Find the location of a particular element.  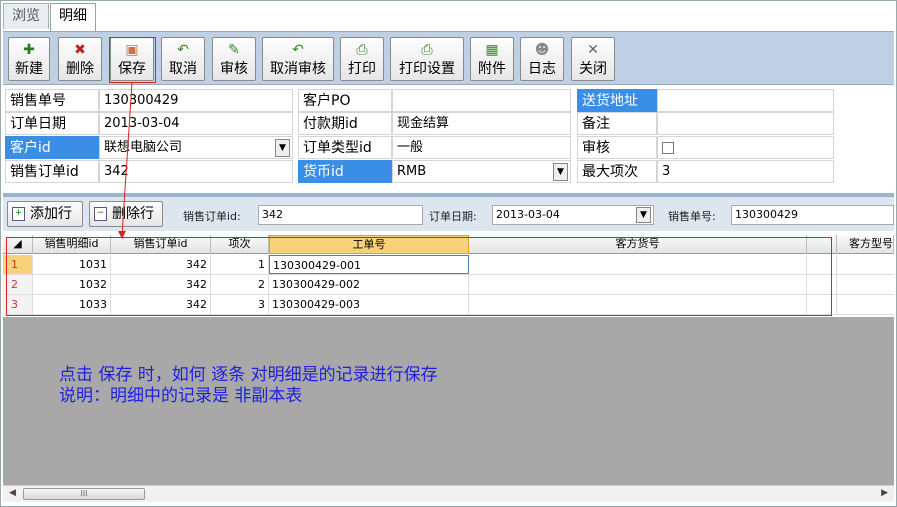

print-settings-label: 打印设置 is located at coordinates (427, 69).